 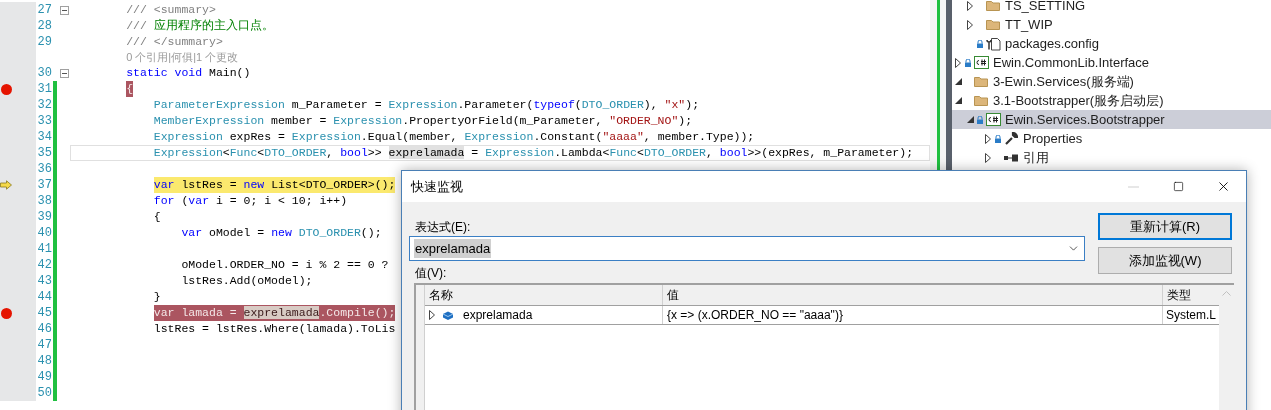 I want to click on vertical-scrollbar, so click(x=1226, y=347).